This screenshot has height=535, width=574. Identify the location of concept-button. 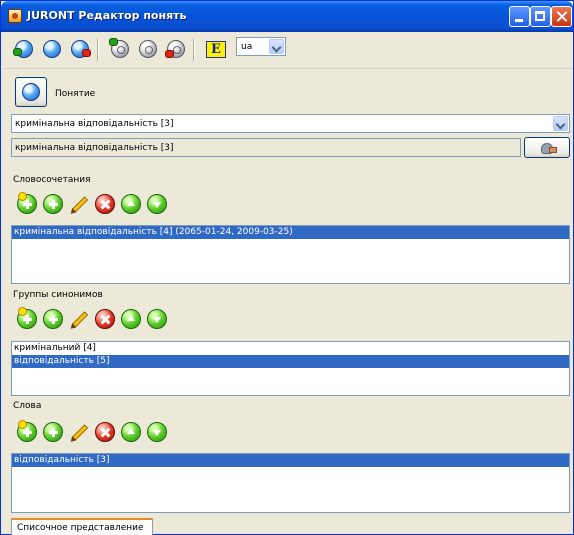
(31, 92).